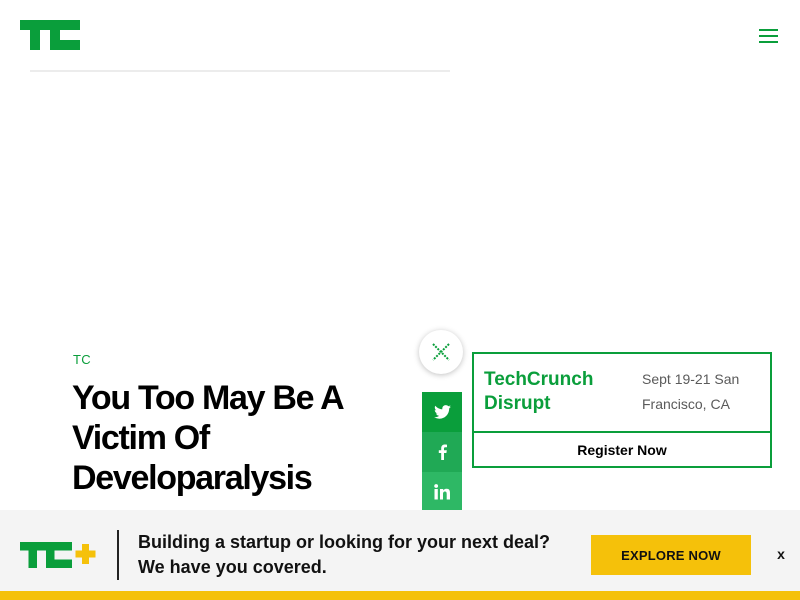 This screenshot has width=800, height=600. What do you see at coordinates (559, 392) in the screenshot?
I see `event-name: TechCrunch Disrupt` at bounding box center [559, 392].